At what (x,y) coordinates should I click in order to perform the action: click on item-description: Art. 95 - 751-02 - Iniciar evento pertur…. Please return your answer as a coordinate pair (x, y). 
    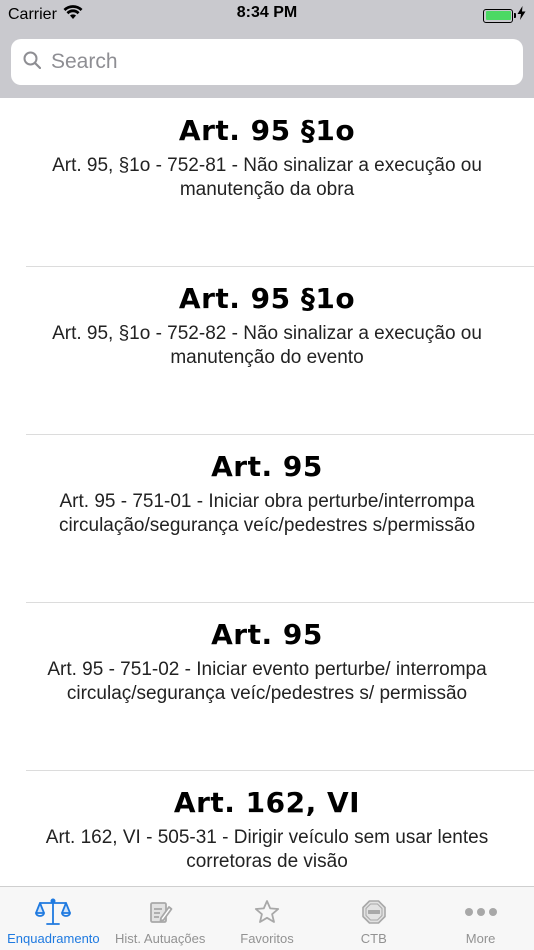
    Looking at the image, I should click on (267, 681).